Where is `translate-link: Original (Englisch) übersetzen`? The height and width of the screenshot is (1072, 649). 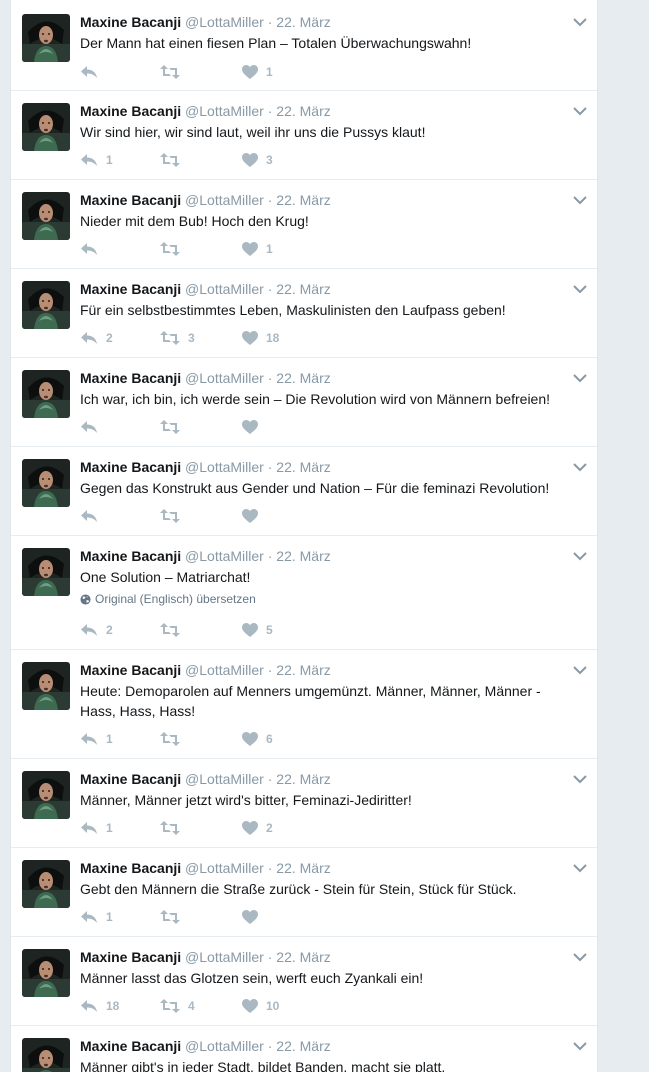 translate-link: Original (Englisch) übersetzen is located at coordinates (168, 600).